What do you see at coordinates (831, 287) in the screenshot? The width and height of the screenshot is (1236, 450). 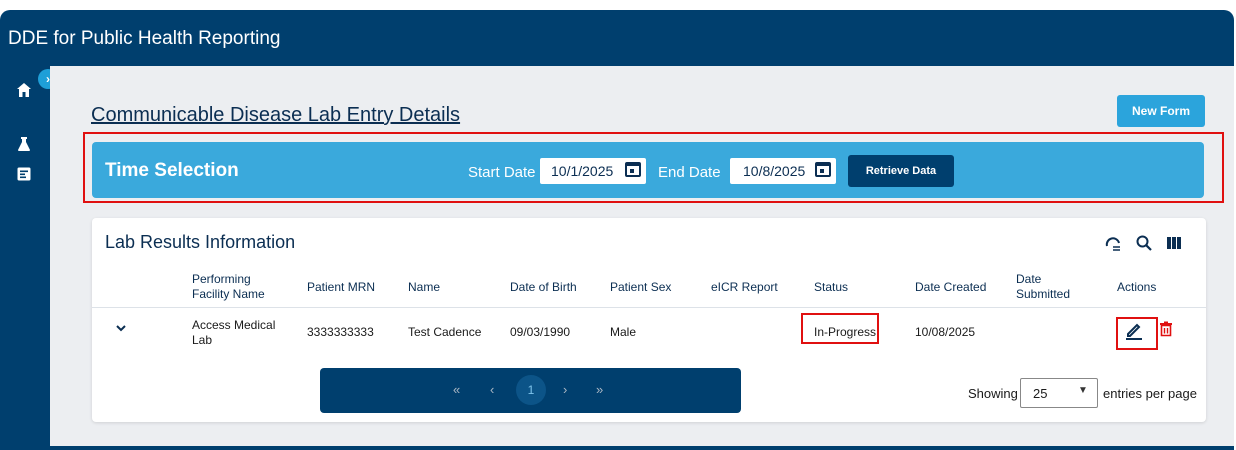 I see `col-header-status: Status` at bounding box center [831, 287].